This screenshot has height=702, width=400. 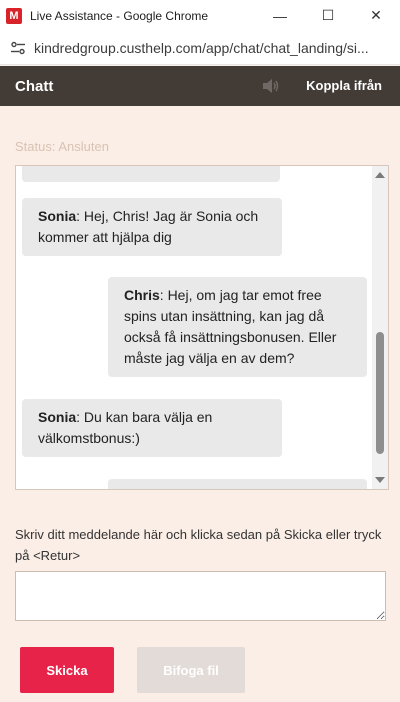 What do you see at coordinates (14, 15) in the screenshot?
I see `app-icon: M` at bounding box center [14, 15].